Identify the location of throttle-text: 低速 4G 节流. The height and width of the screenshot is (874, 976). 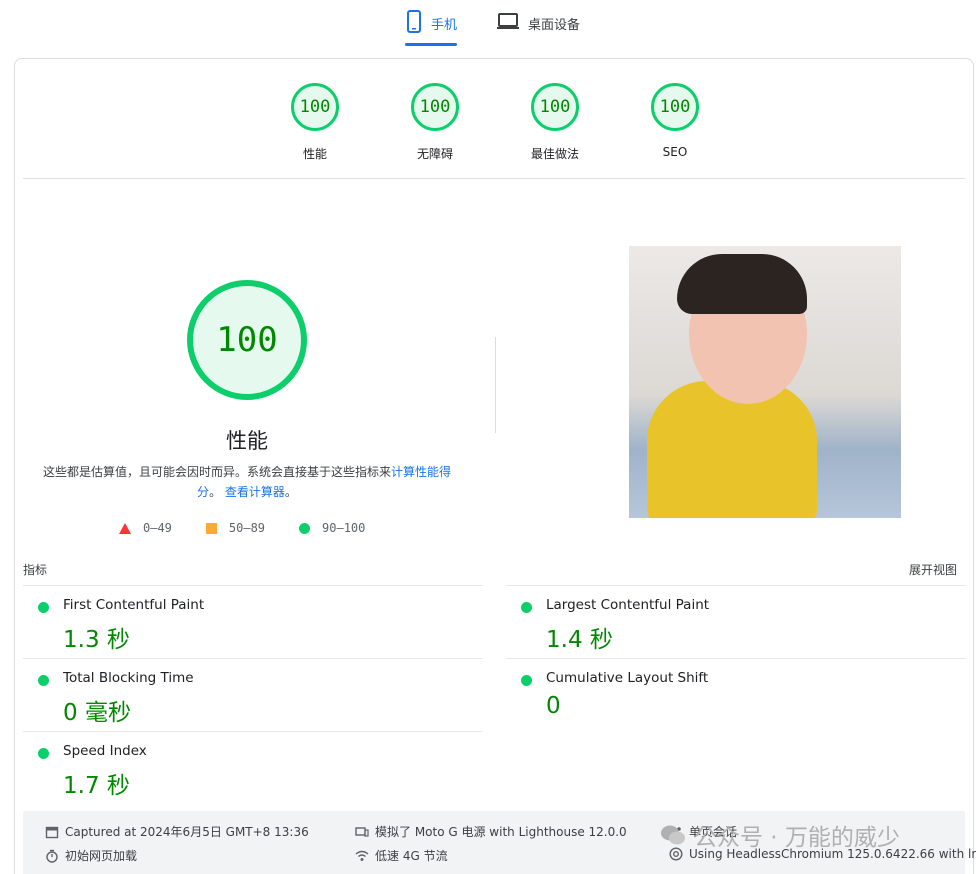
(411, 856).